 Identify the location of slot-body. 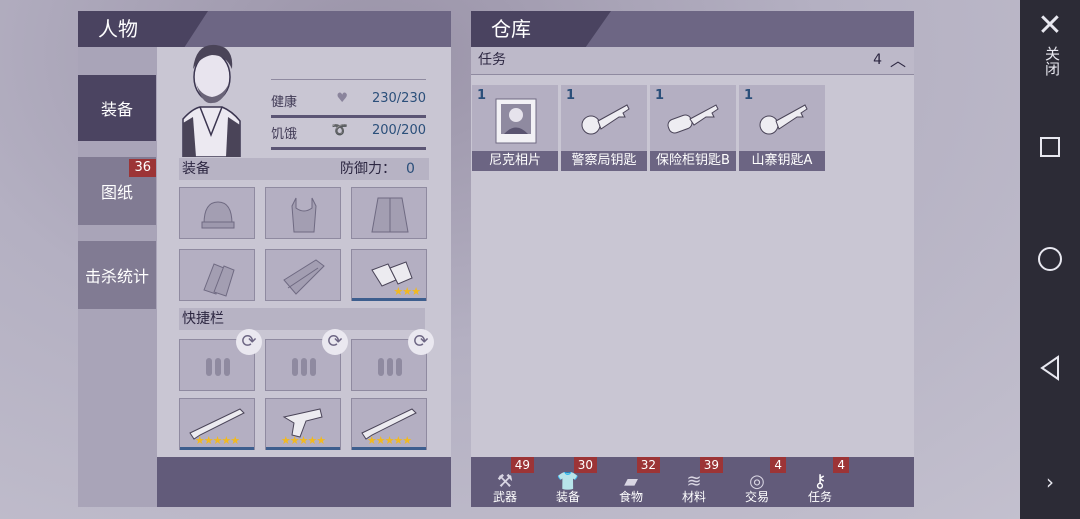
(303, 213).